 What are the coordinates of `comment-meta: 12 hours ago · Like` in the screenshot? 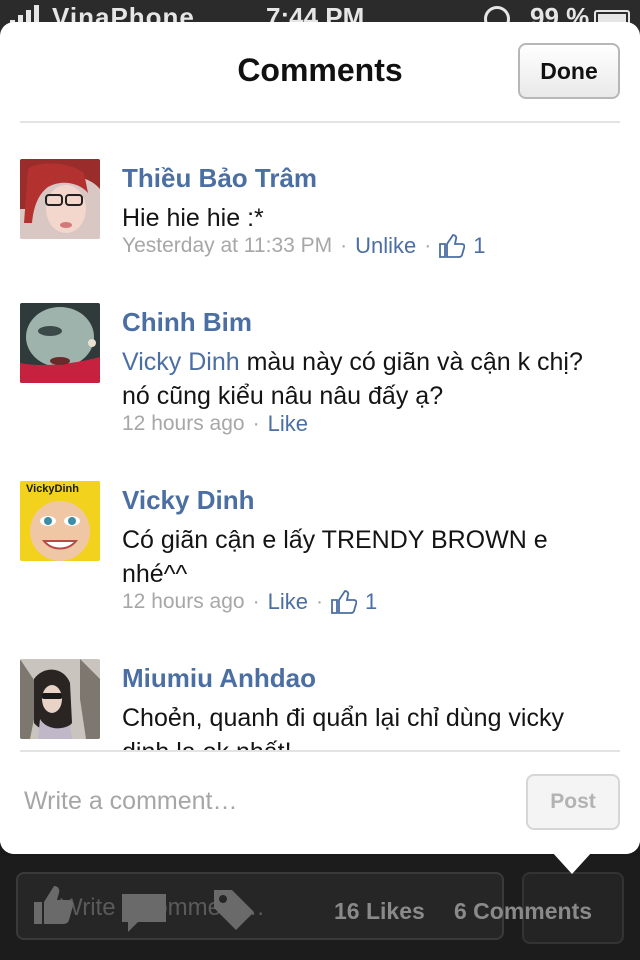 It's located at (215, 424).